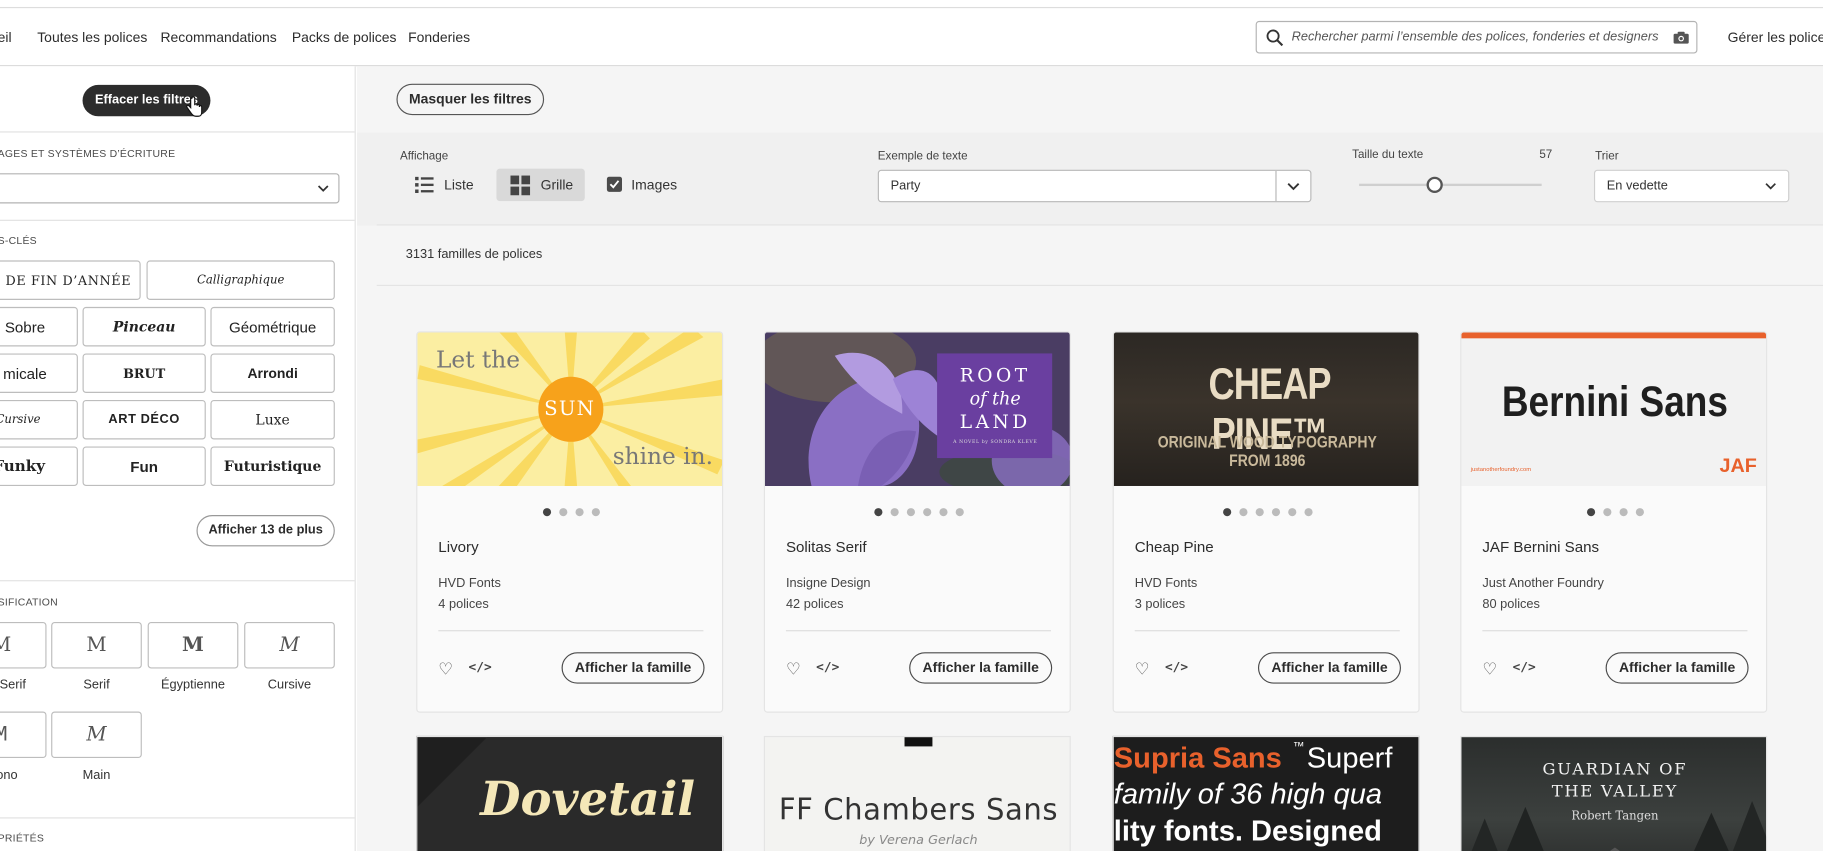  I want to click on preview-text: of the, so click(995, 399).